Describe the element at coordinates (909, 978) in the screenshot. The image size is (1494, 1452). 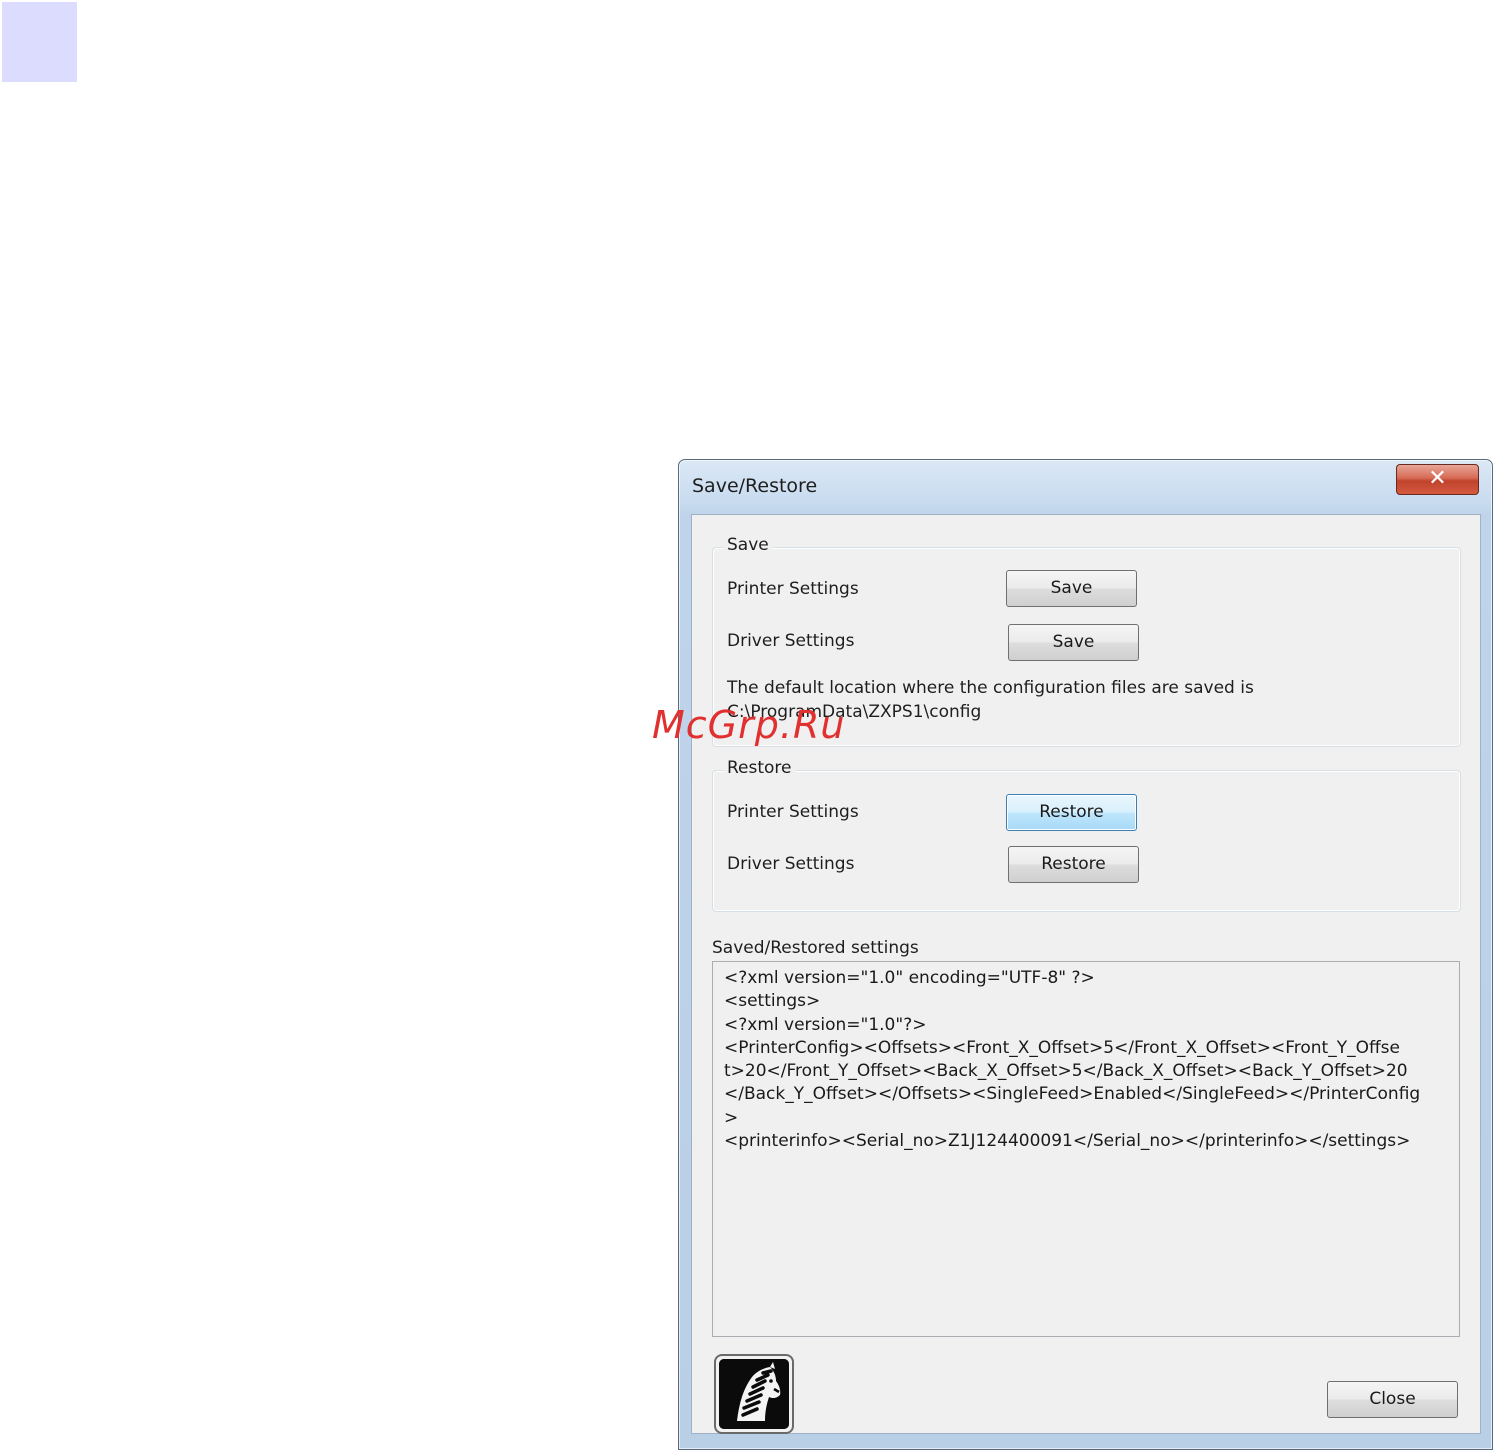
I see `settings-line: <?xml version="1.0" encoding="UTF-8" ?>` at that location.